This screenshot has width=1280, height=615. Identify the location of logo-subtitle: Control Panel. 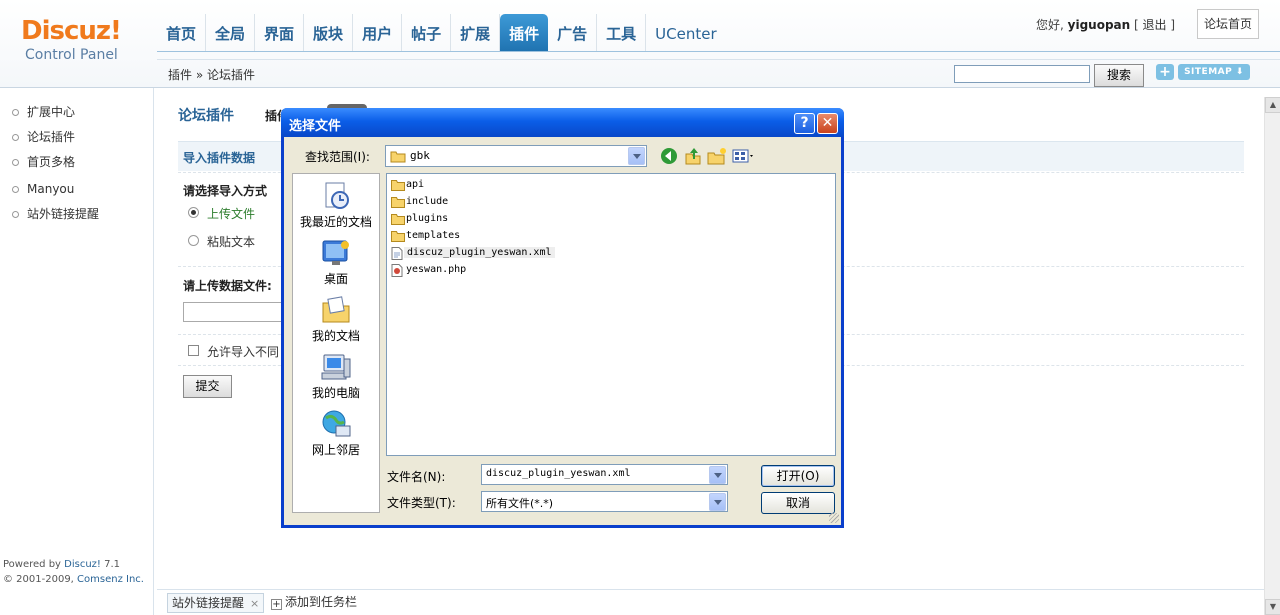
(71, 55).